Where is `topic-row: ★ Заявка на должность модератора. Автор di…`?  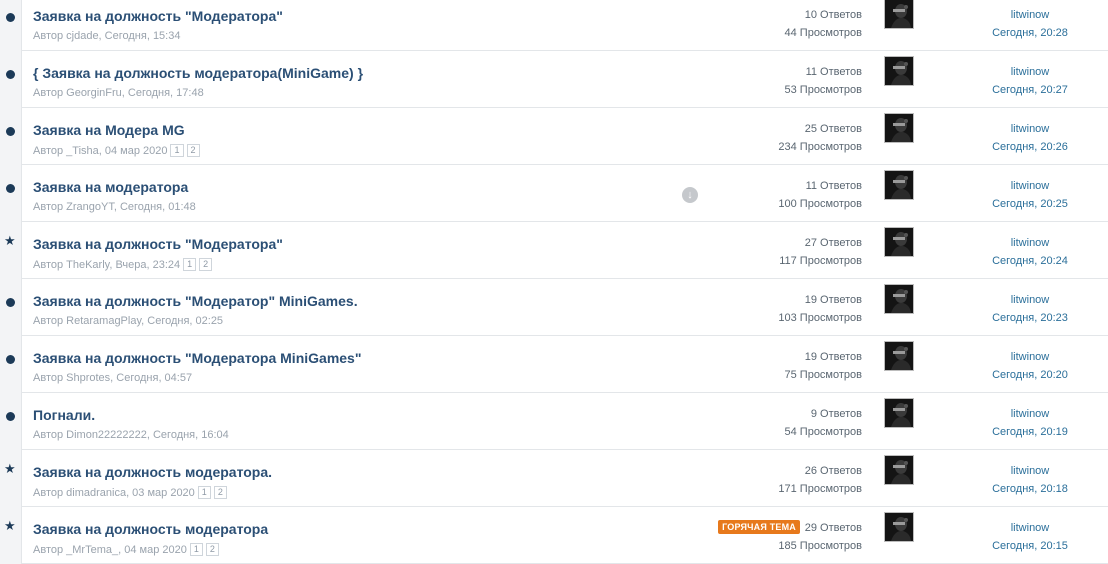
topic-row: ★ Заявка на должность модератора. Автор di… is located at coordinates (554, 478).